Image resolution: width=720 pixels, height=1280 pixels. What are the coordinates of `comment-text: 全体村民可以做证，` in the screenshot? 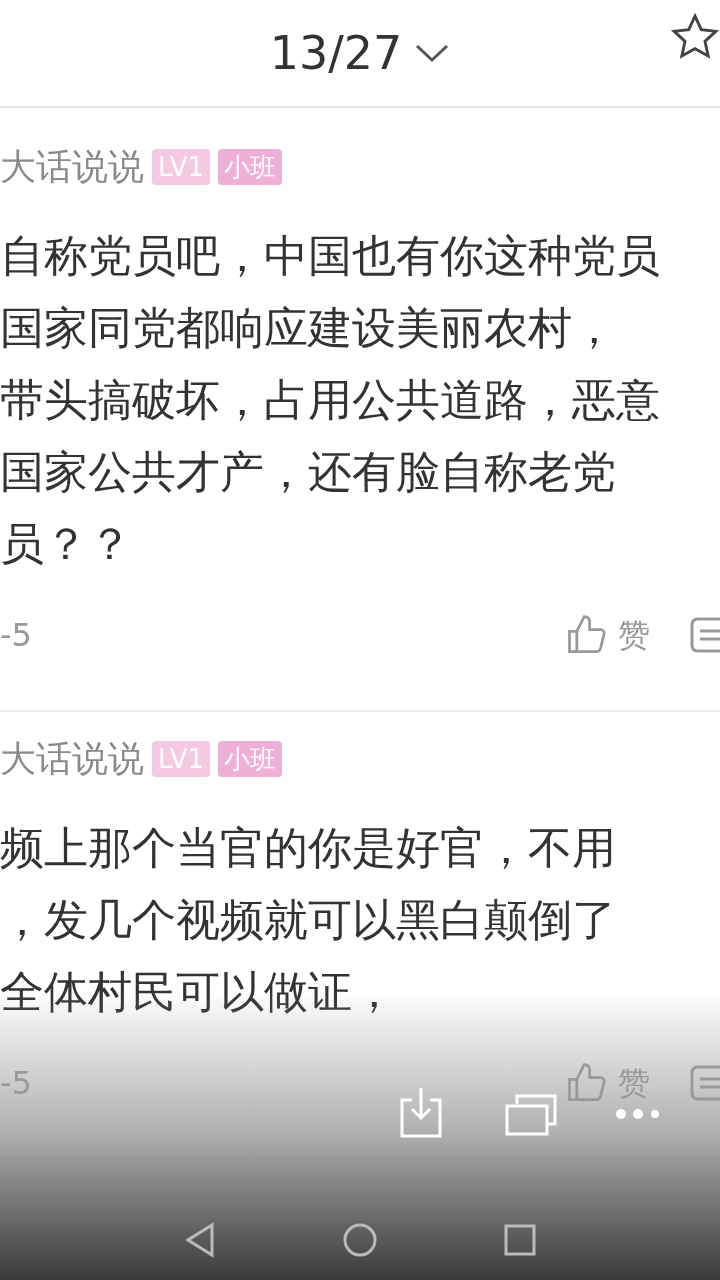 It's located at (198, 992).